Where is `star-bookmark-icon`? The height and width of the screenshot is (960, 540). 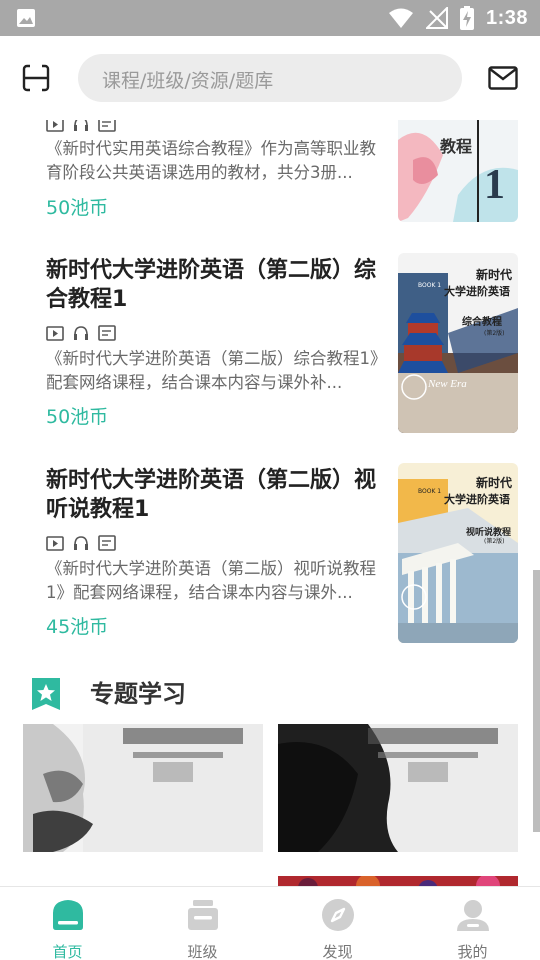 star-bookmark-icon is located at coordinates (46, 694).